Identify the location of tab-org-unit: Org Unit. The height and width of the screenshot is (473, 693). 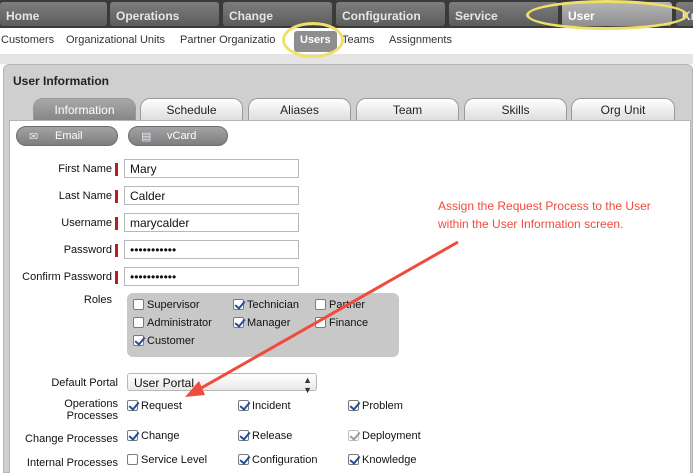
(623, 109).